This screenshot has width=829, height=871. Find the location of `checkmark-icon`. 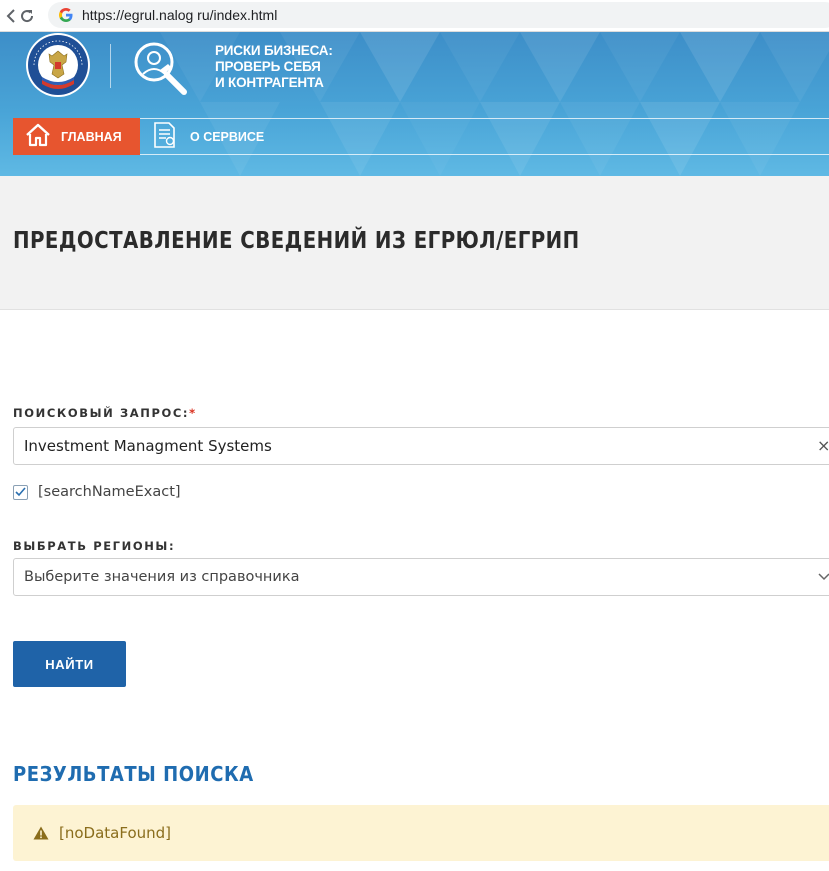

checkmark-icon is located at coordinates (20, 492).